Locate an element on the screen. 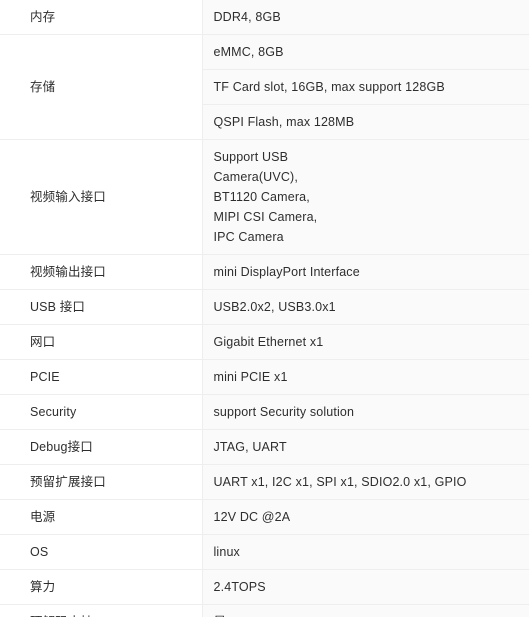  table-row: 算力 2.4TOPS is located at coordinates (264, 587).